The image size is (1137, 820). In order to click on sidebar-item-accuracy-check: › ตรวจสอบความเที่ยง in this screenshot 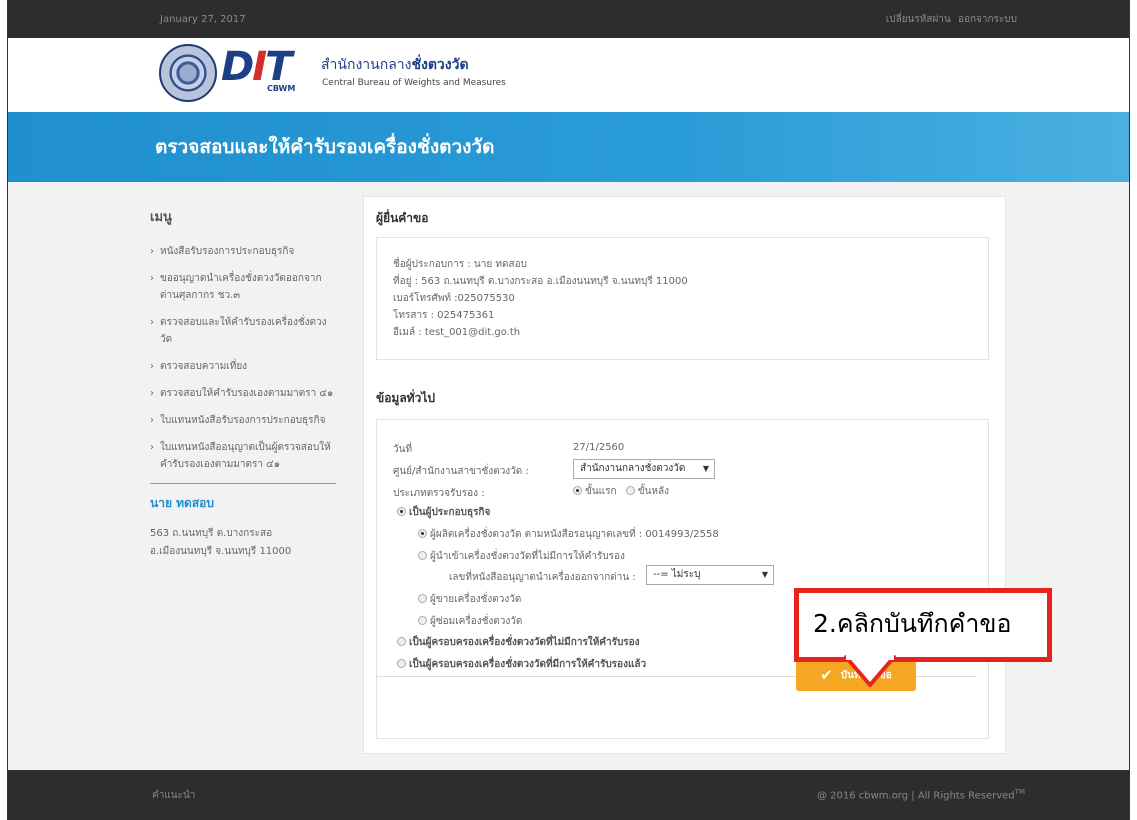, I will do `click(243, 366)`.